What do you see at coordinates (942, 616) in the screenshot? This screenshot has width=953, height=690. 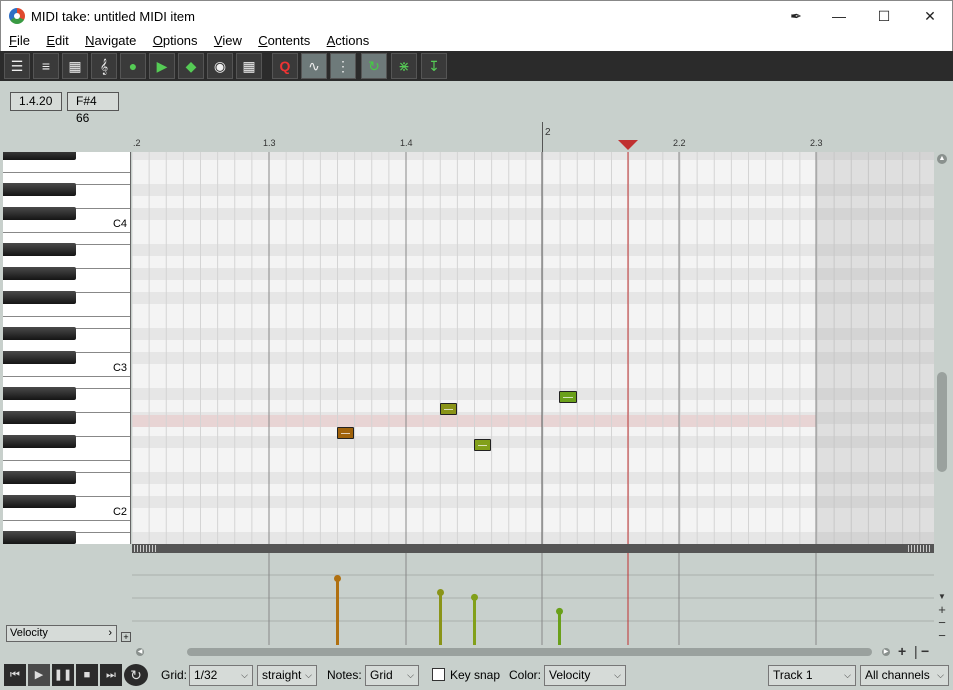 I see `lane-zoom-controls: ▼ + − −` at bounding box center [942, 616].